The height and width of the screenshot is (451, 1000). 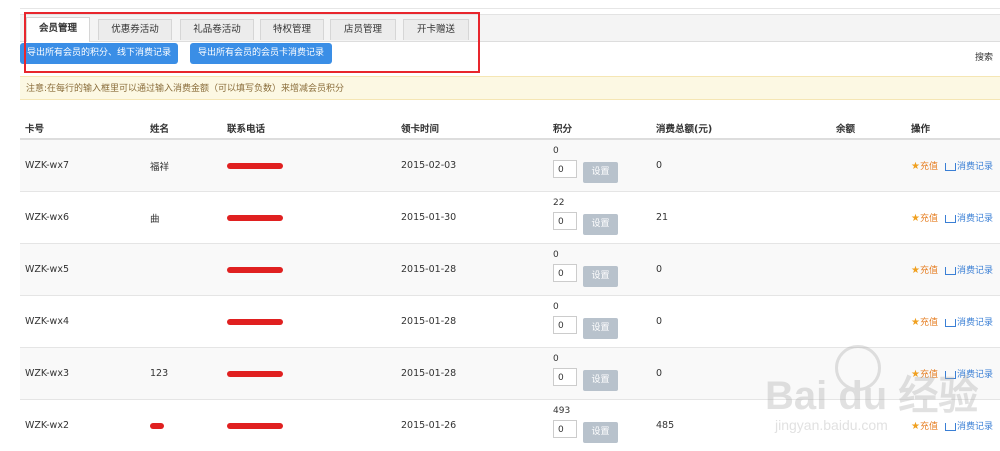 I want to click on watermark-url: jingyan.baidu.com, so click(x=831, y=425).